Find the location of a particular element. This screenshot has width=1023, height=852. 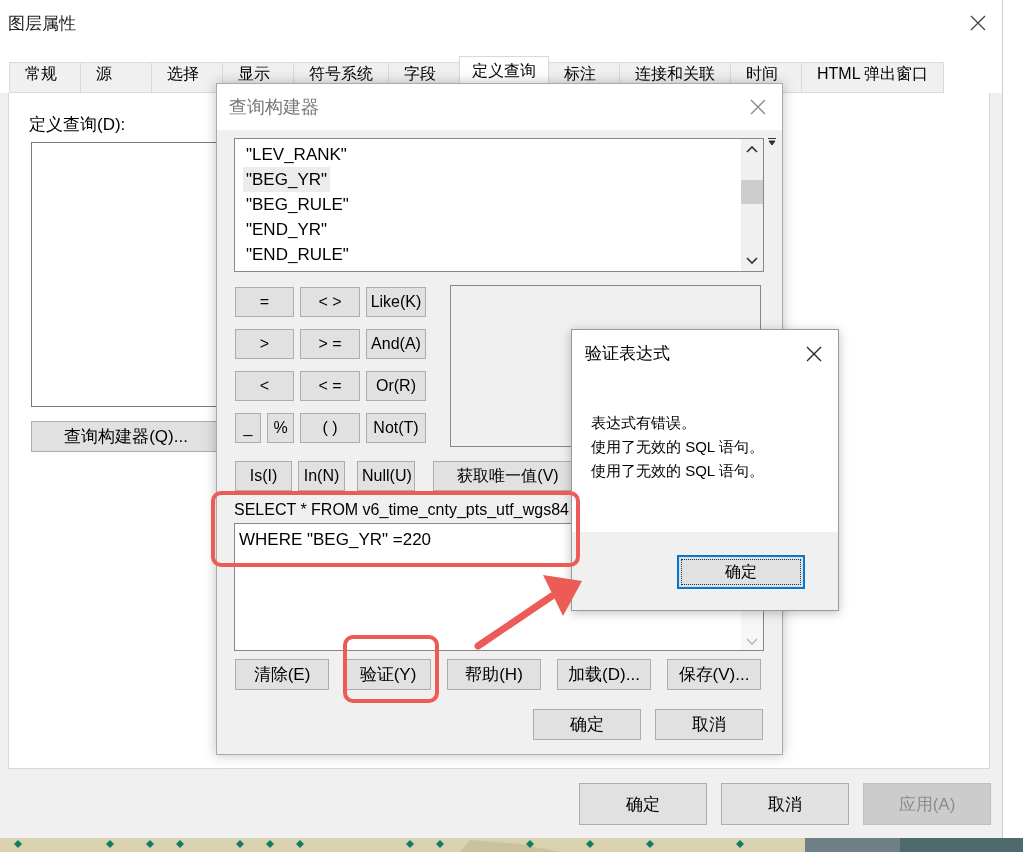

definition-query-label: 定义查询(D): is located at coordinates (77, 125).